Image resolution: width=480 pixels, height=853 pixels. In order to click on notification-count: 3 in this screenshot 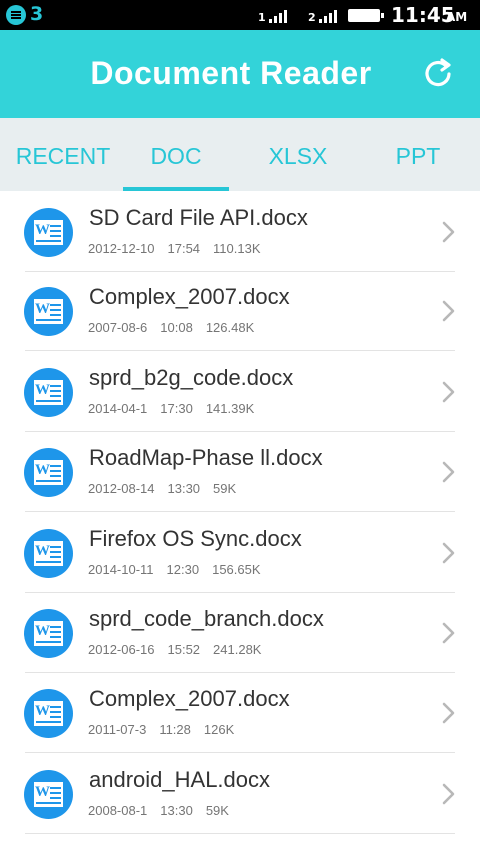, I will do `click(37, 14)`.